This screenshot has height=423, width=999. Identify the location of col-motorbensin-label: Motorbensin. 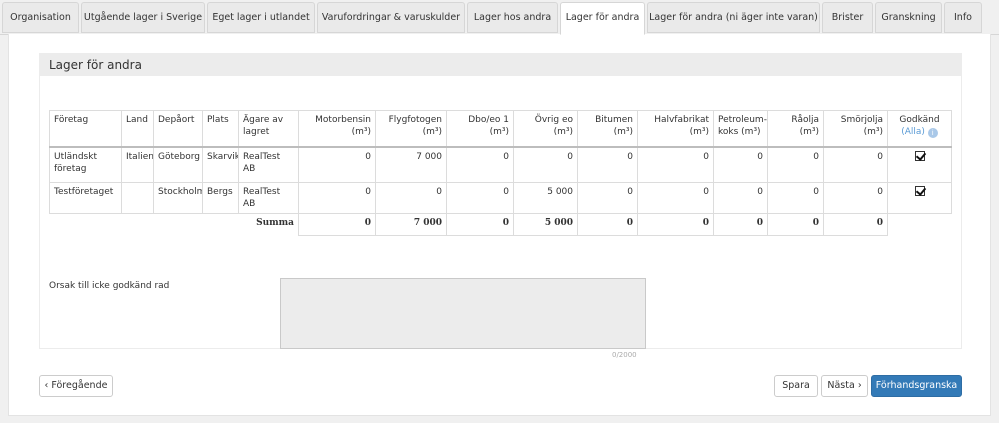
(343, 120).